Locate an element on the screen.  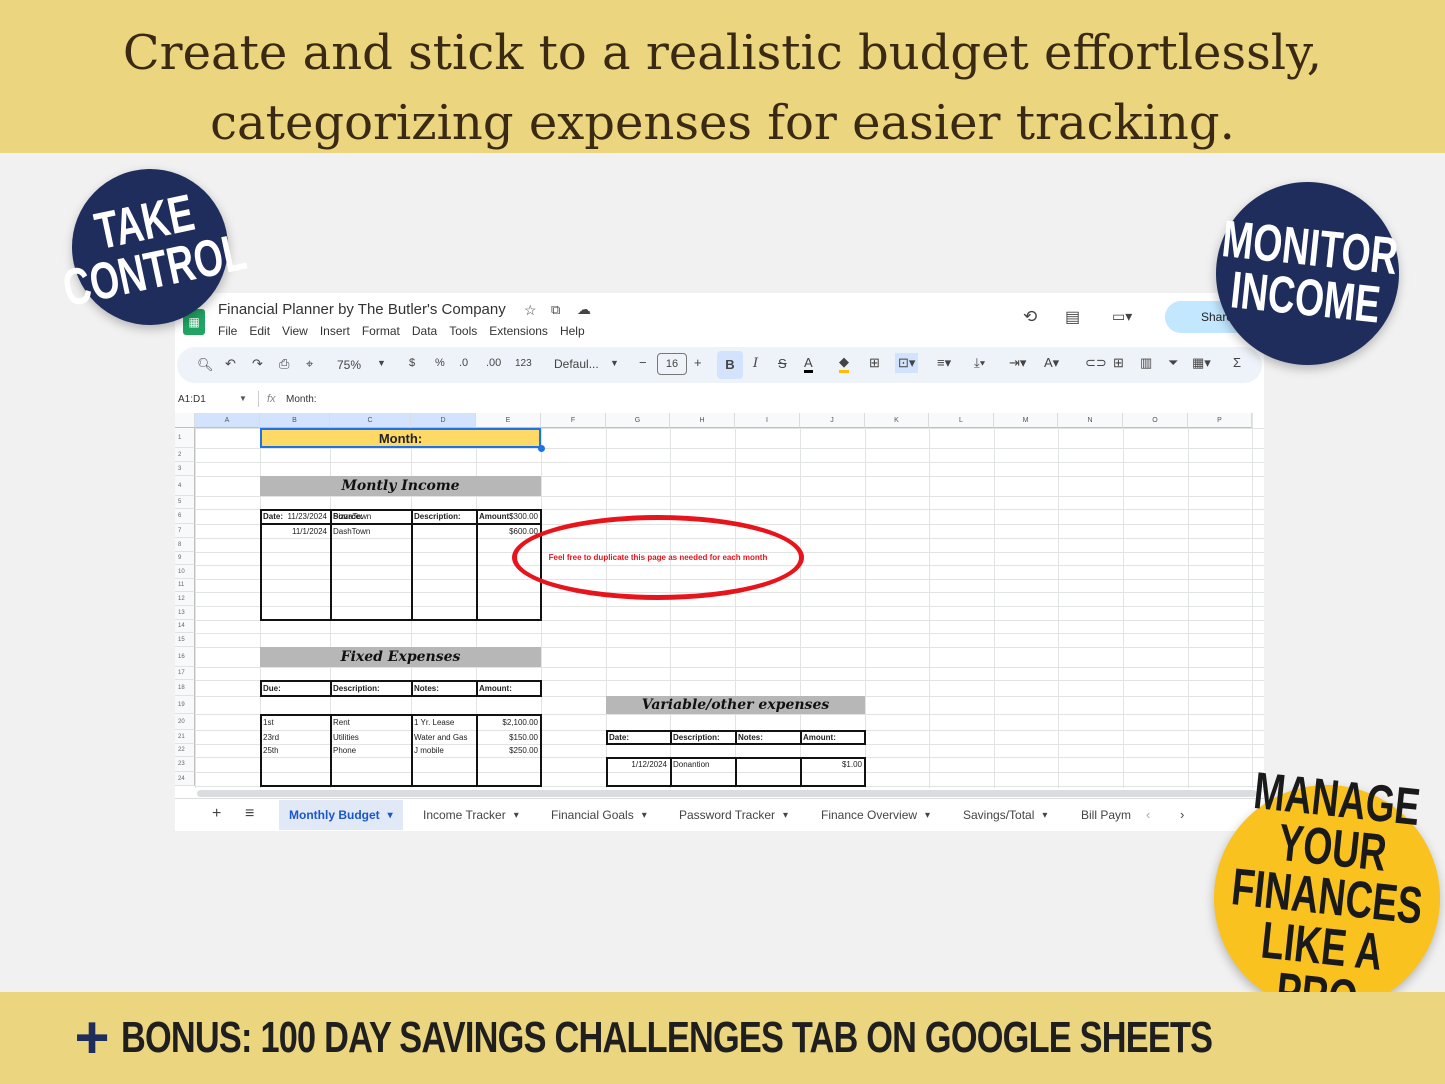
sheet-tab: Bill Paym is located at coordinates (1106, 815).